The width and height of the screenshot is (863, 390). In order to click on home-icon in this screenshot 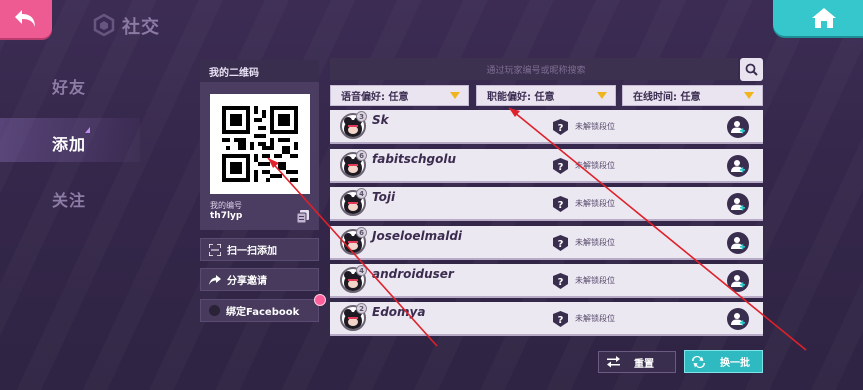, I will do `click(824, 18)`.